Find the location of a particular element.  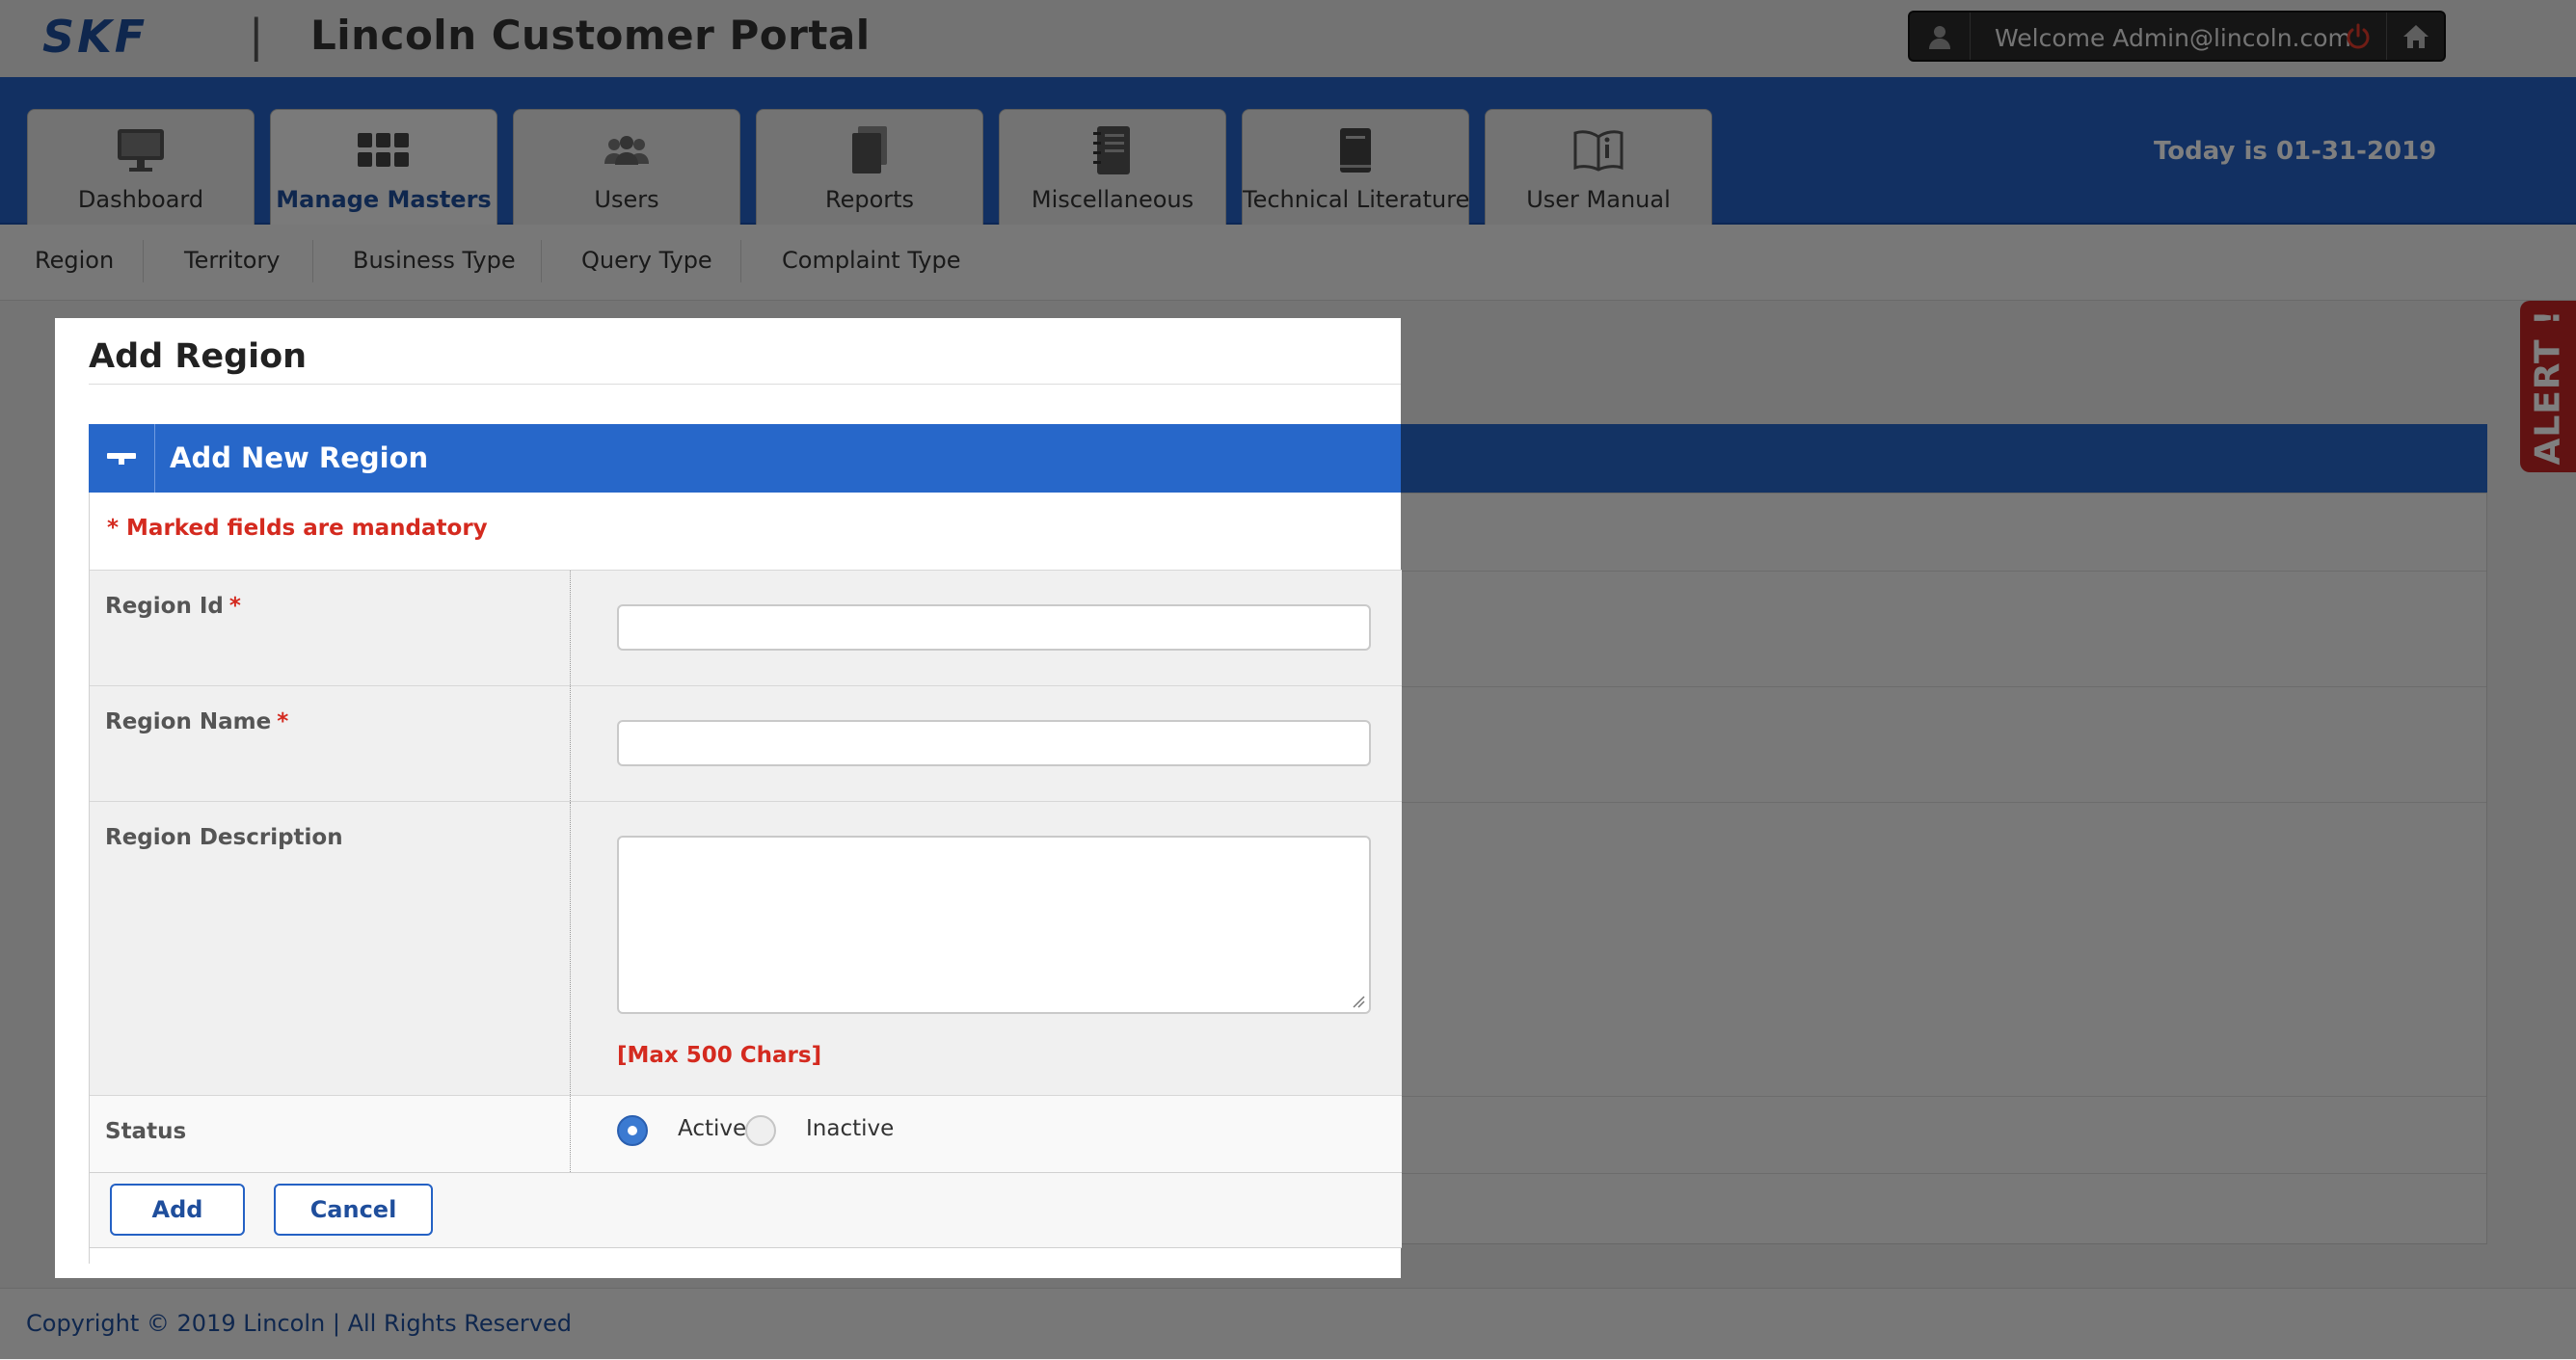

collapse-toggle-icon is located at coordinates (122, 458).